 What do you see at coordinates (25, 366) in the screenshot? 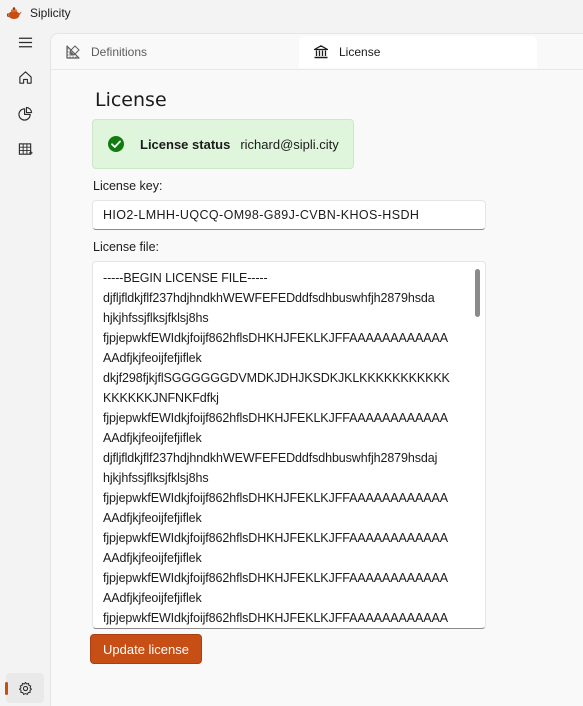
I see `navigation-rail` at bounding box center [25, 366].